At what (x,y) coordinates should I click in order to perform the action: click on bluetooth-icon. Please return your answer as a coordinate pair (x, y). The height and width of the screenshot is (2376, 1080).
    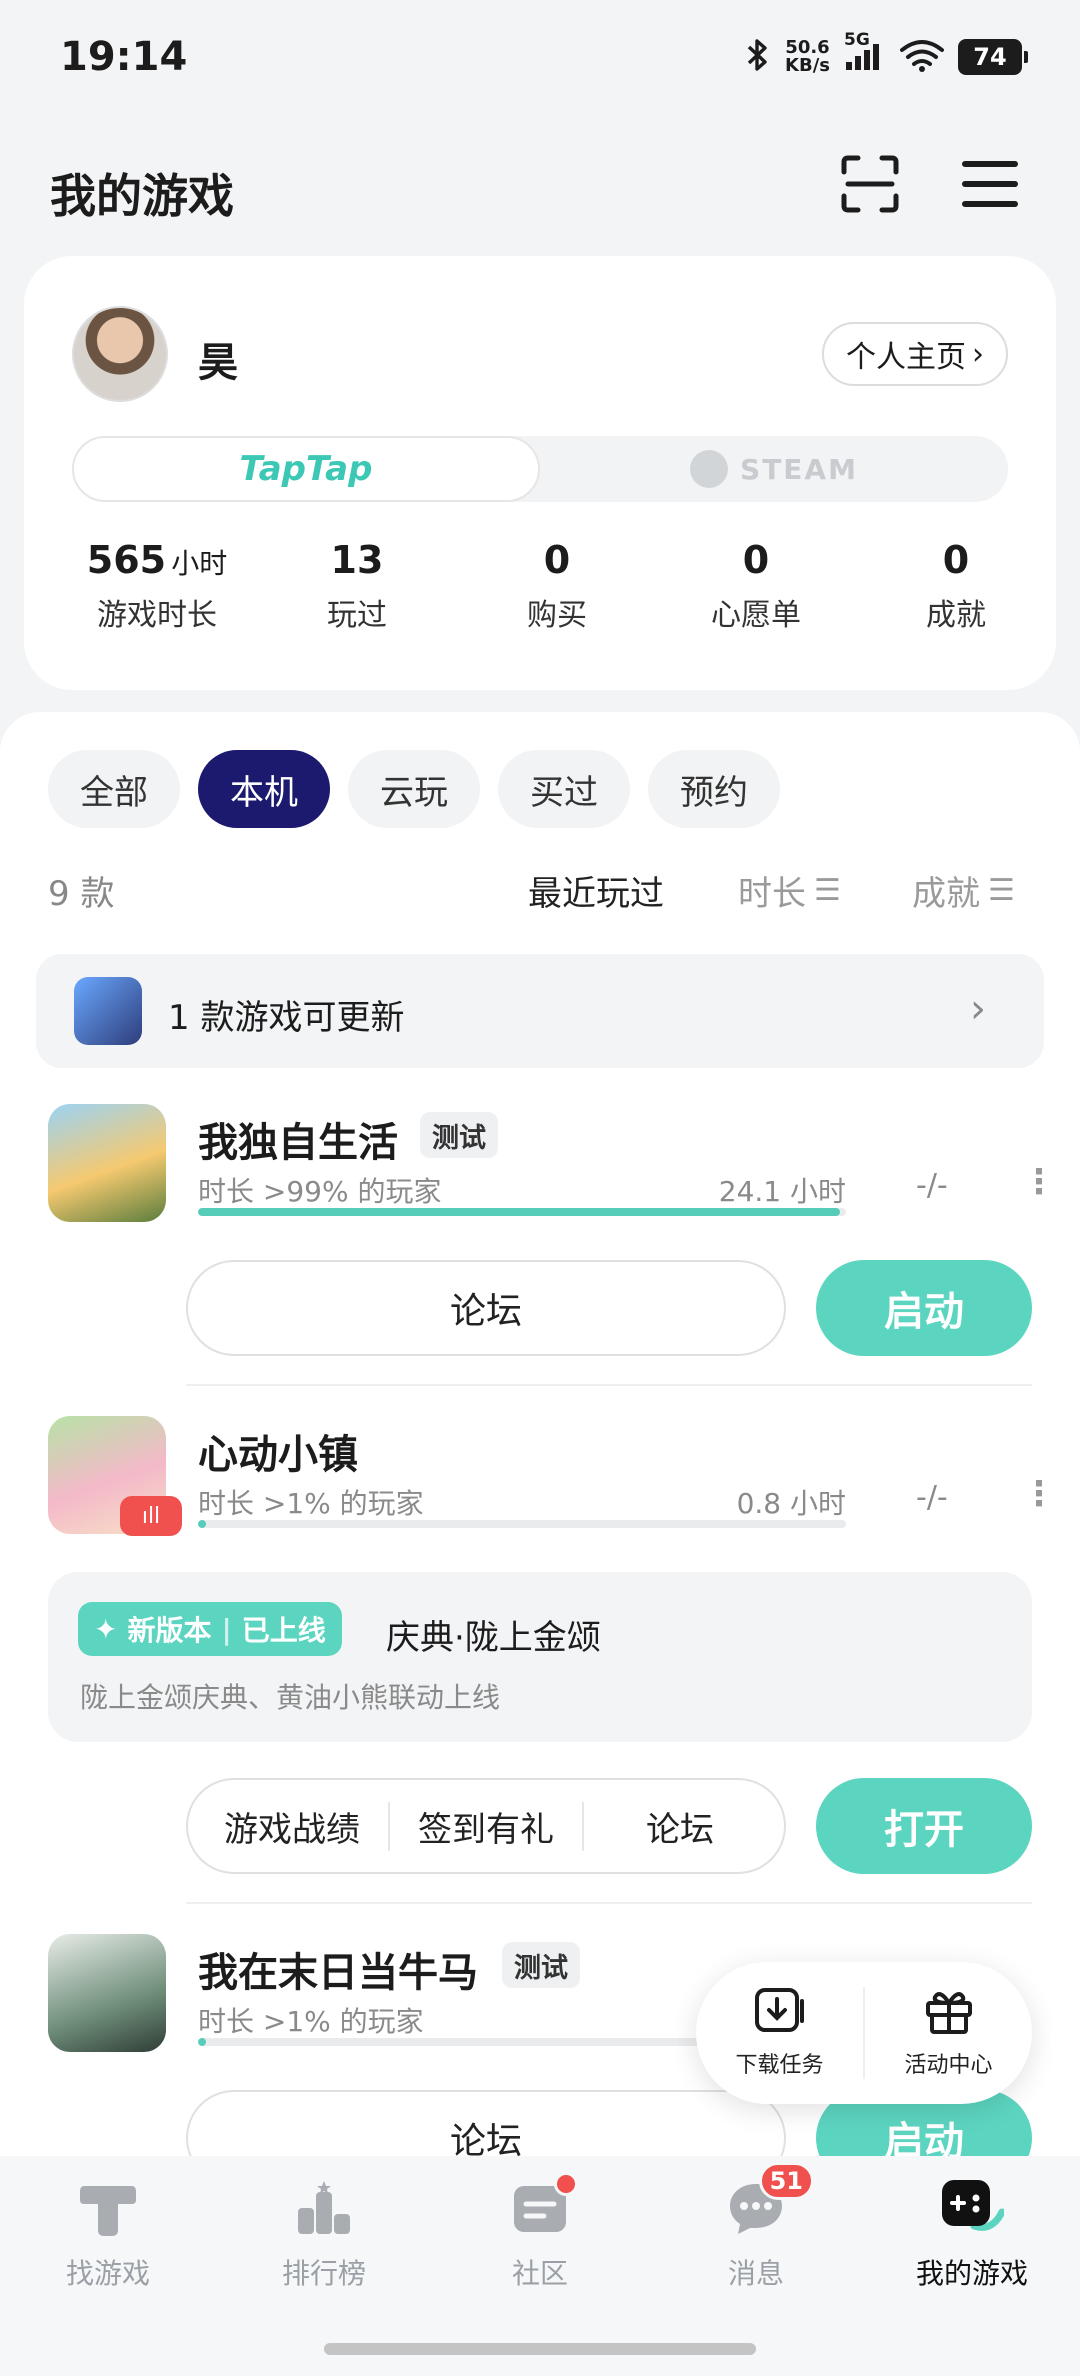
    Looking at the image, I should click on (758, 57).